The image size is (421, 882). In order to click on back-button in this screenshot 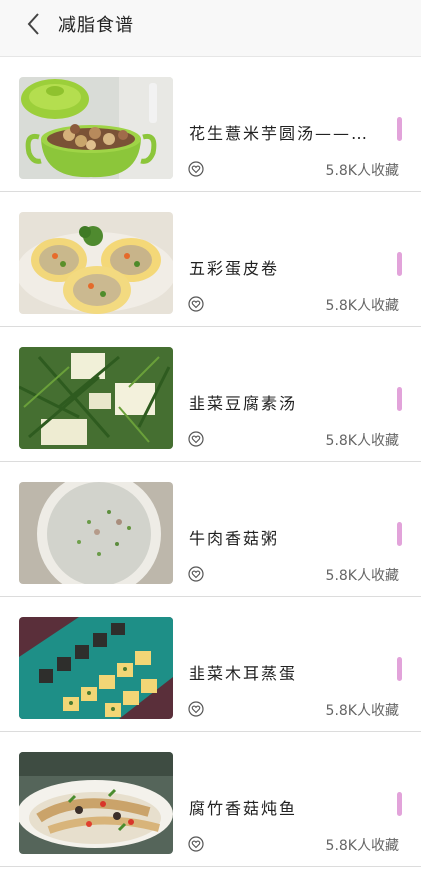, I will do `click(33, 24)`.